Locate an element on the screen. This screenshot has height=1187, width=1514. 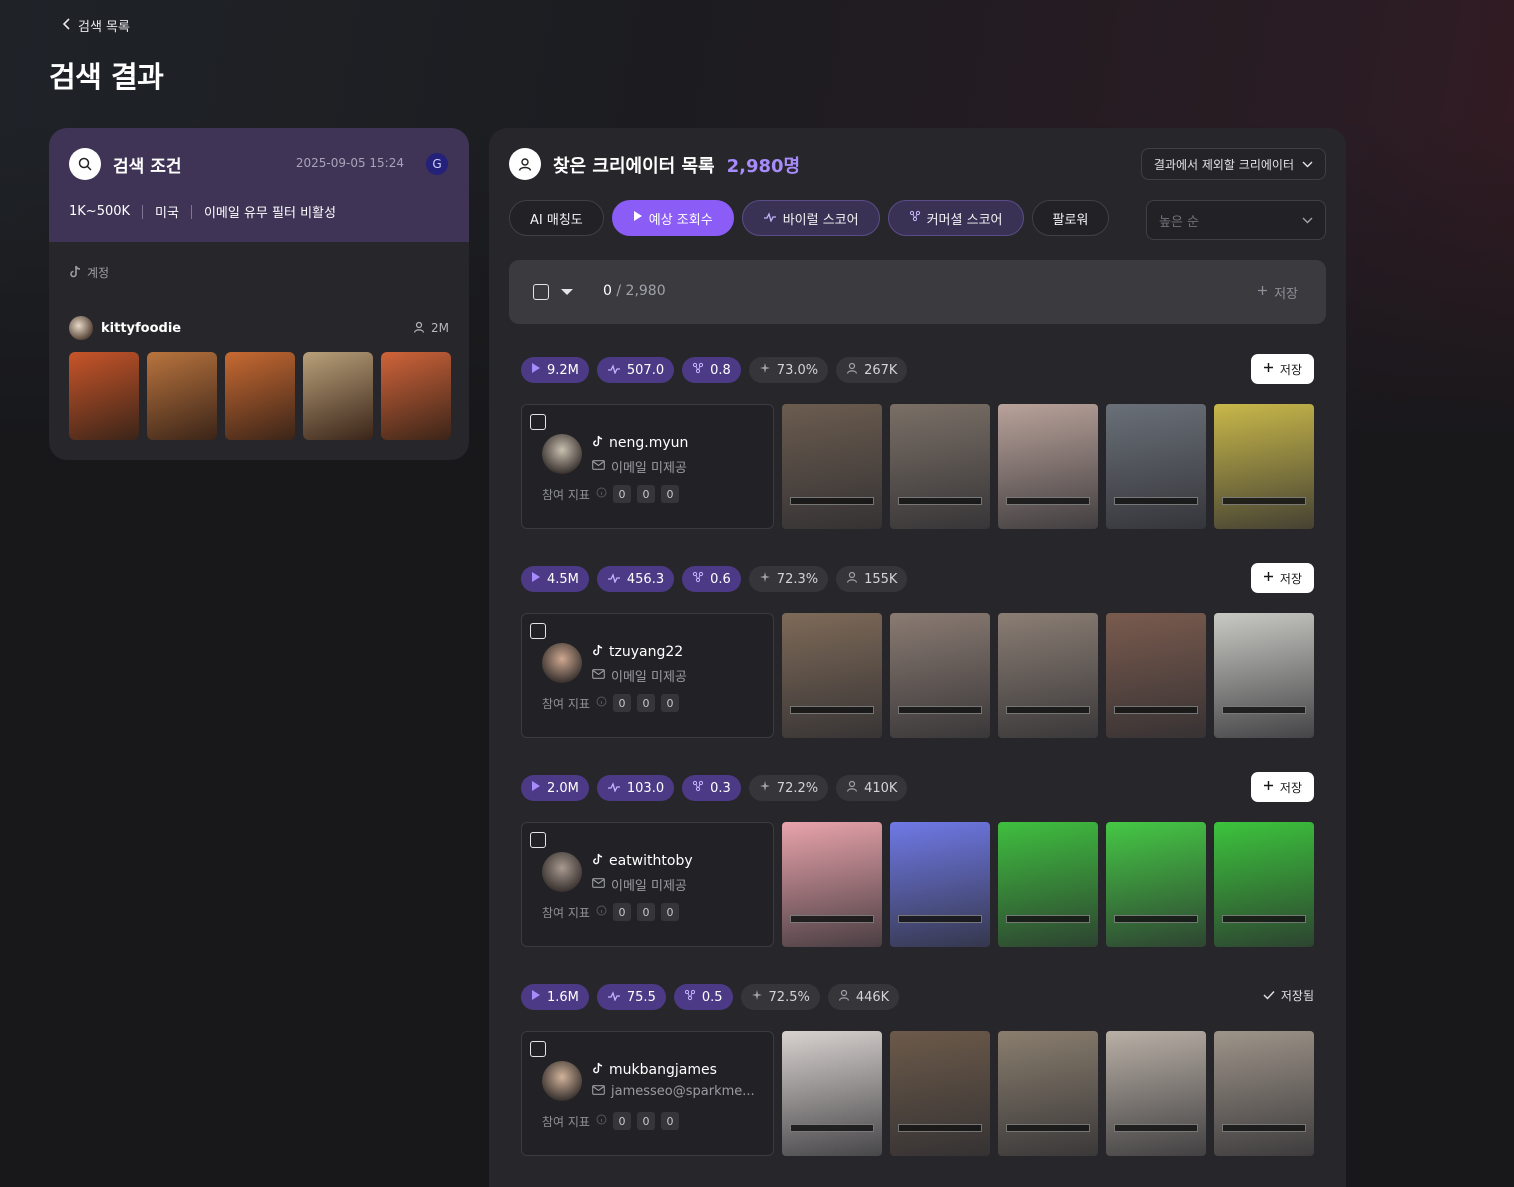
bulk-save-button: 저장 is located at coordinates (1277, 292).